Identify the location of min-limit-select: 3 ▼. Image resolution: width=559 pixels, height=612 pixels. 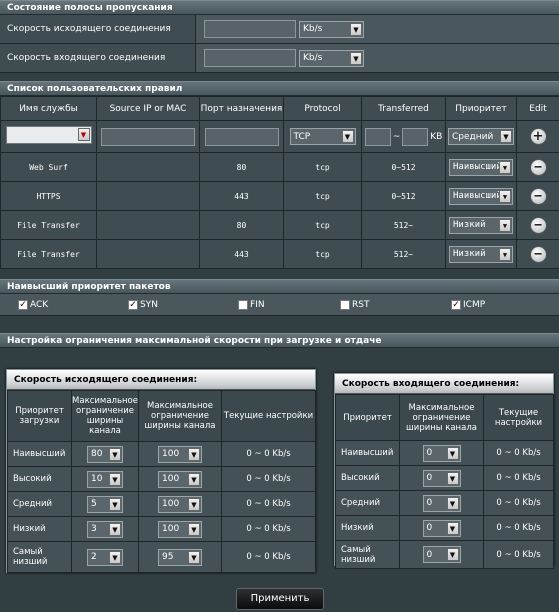
(105, 529).